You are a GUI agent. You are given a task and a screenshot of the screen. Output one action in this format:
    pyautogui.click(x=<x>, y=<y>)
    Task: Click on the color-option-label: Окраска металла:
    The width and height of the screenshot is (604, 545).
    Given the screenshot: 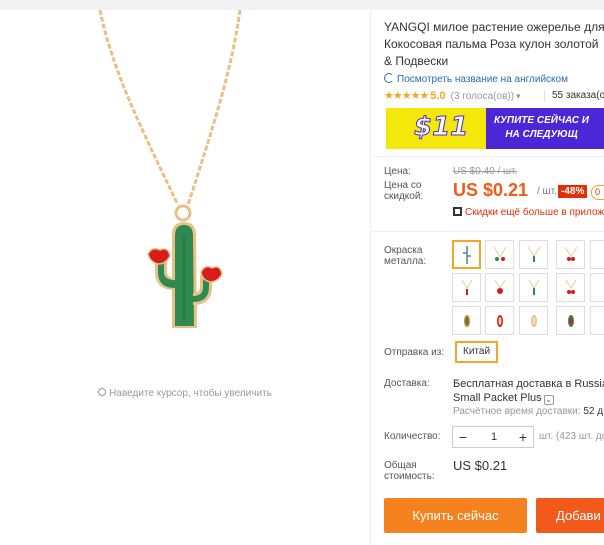 What is the action you would take?
    pyautogui.click(x=405, y=256)
    